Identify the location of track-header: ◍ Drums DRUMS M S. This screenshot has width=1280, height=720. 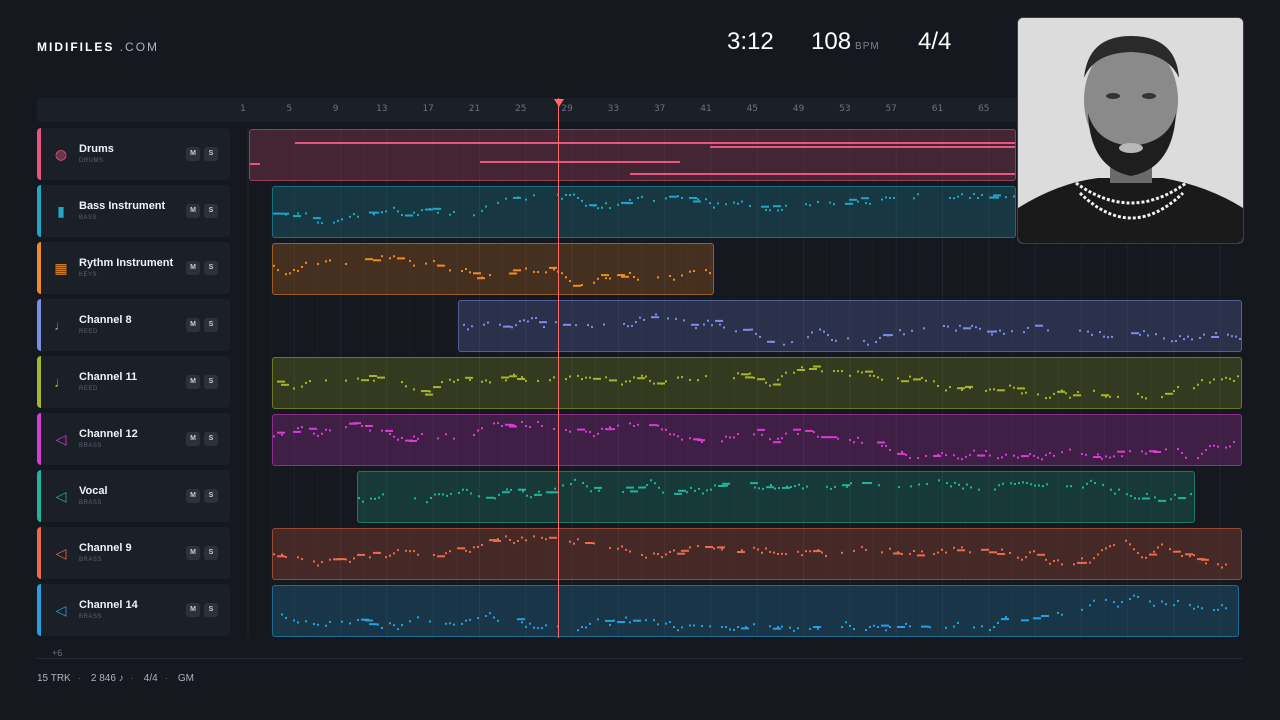
(133, 154).